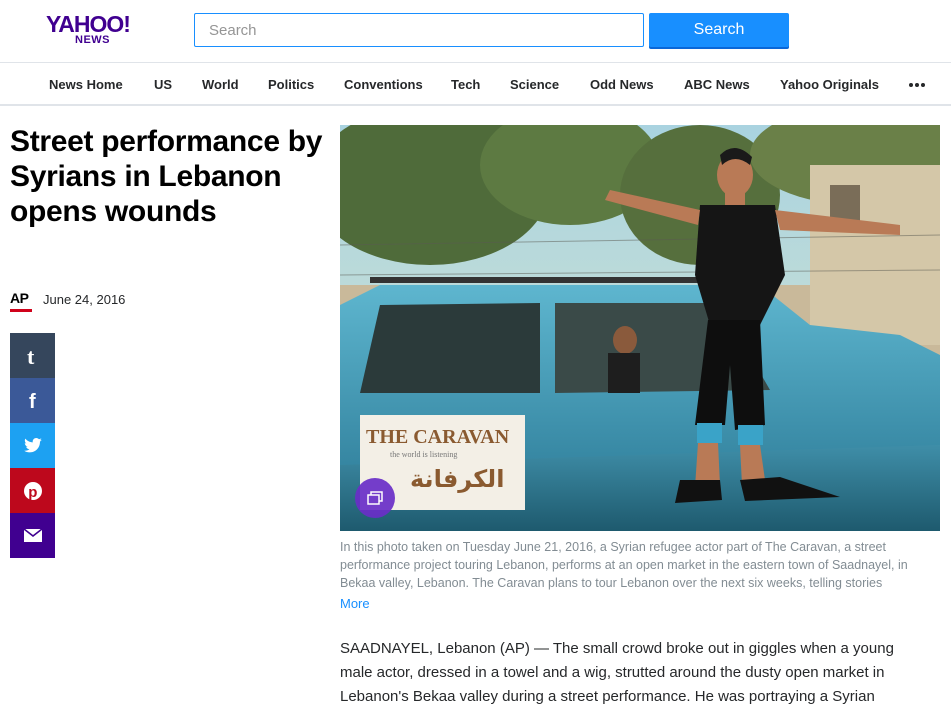 The image size is (951, 708). What do you see at coordinates (457, 479) in the screenshot?
I see `svg-text: الكرفانة` at bounding box center [457, 479].